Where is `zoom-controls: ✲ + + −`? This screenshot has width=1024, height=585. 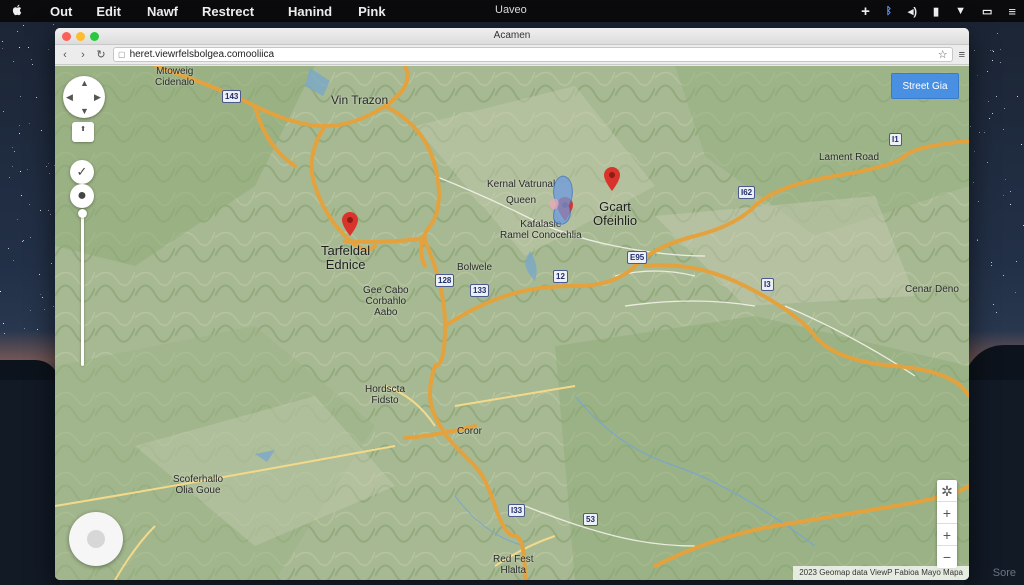 zoom-controls: ✲ + + − is located at coordinates (947, 524).